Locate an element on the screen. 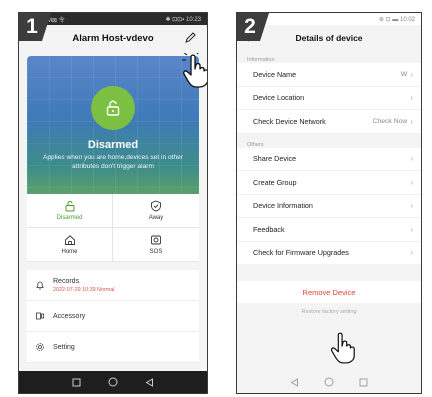 The width and height of the screenshot is (432, 397). device-information-item: Device Information › is located at coordinates (329, 206).